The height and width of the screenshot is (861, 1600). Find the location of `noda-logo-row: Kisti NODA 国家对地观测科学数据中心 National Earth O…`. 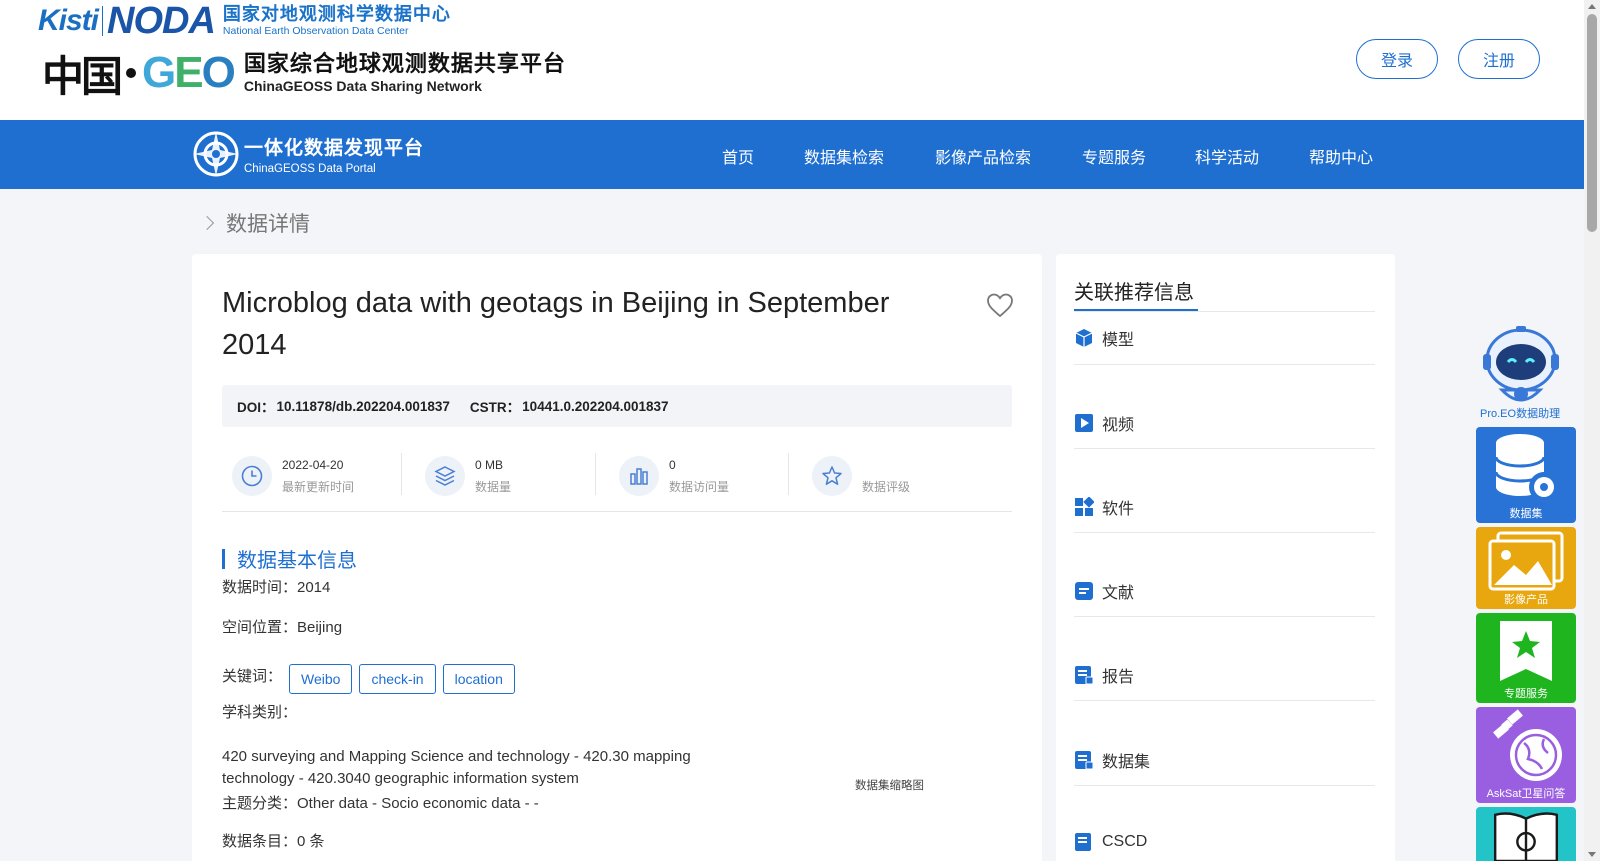

noda-logo-row: Kisti NODA 国家对地观测科学数据中心 National Earth O… is located at coordinates (244, 21).